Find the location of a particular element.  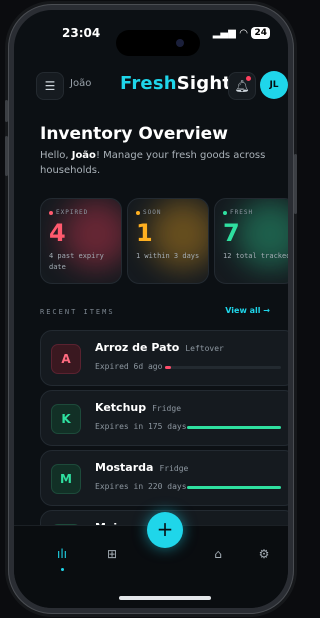

page-title: Inventory Overview is located at coordinates (134, 134).